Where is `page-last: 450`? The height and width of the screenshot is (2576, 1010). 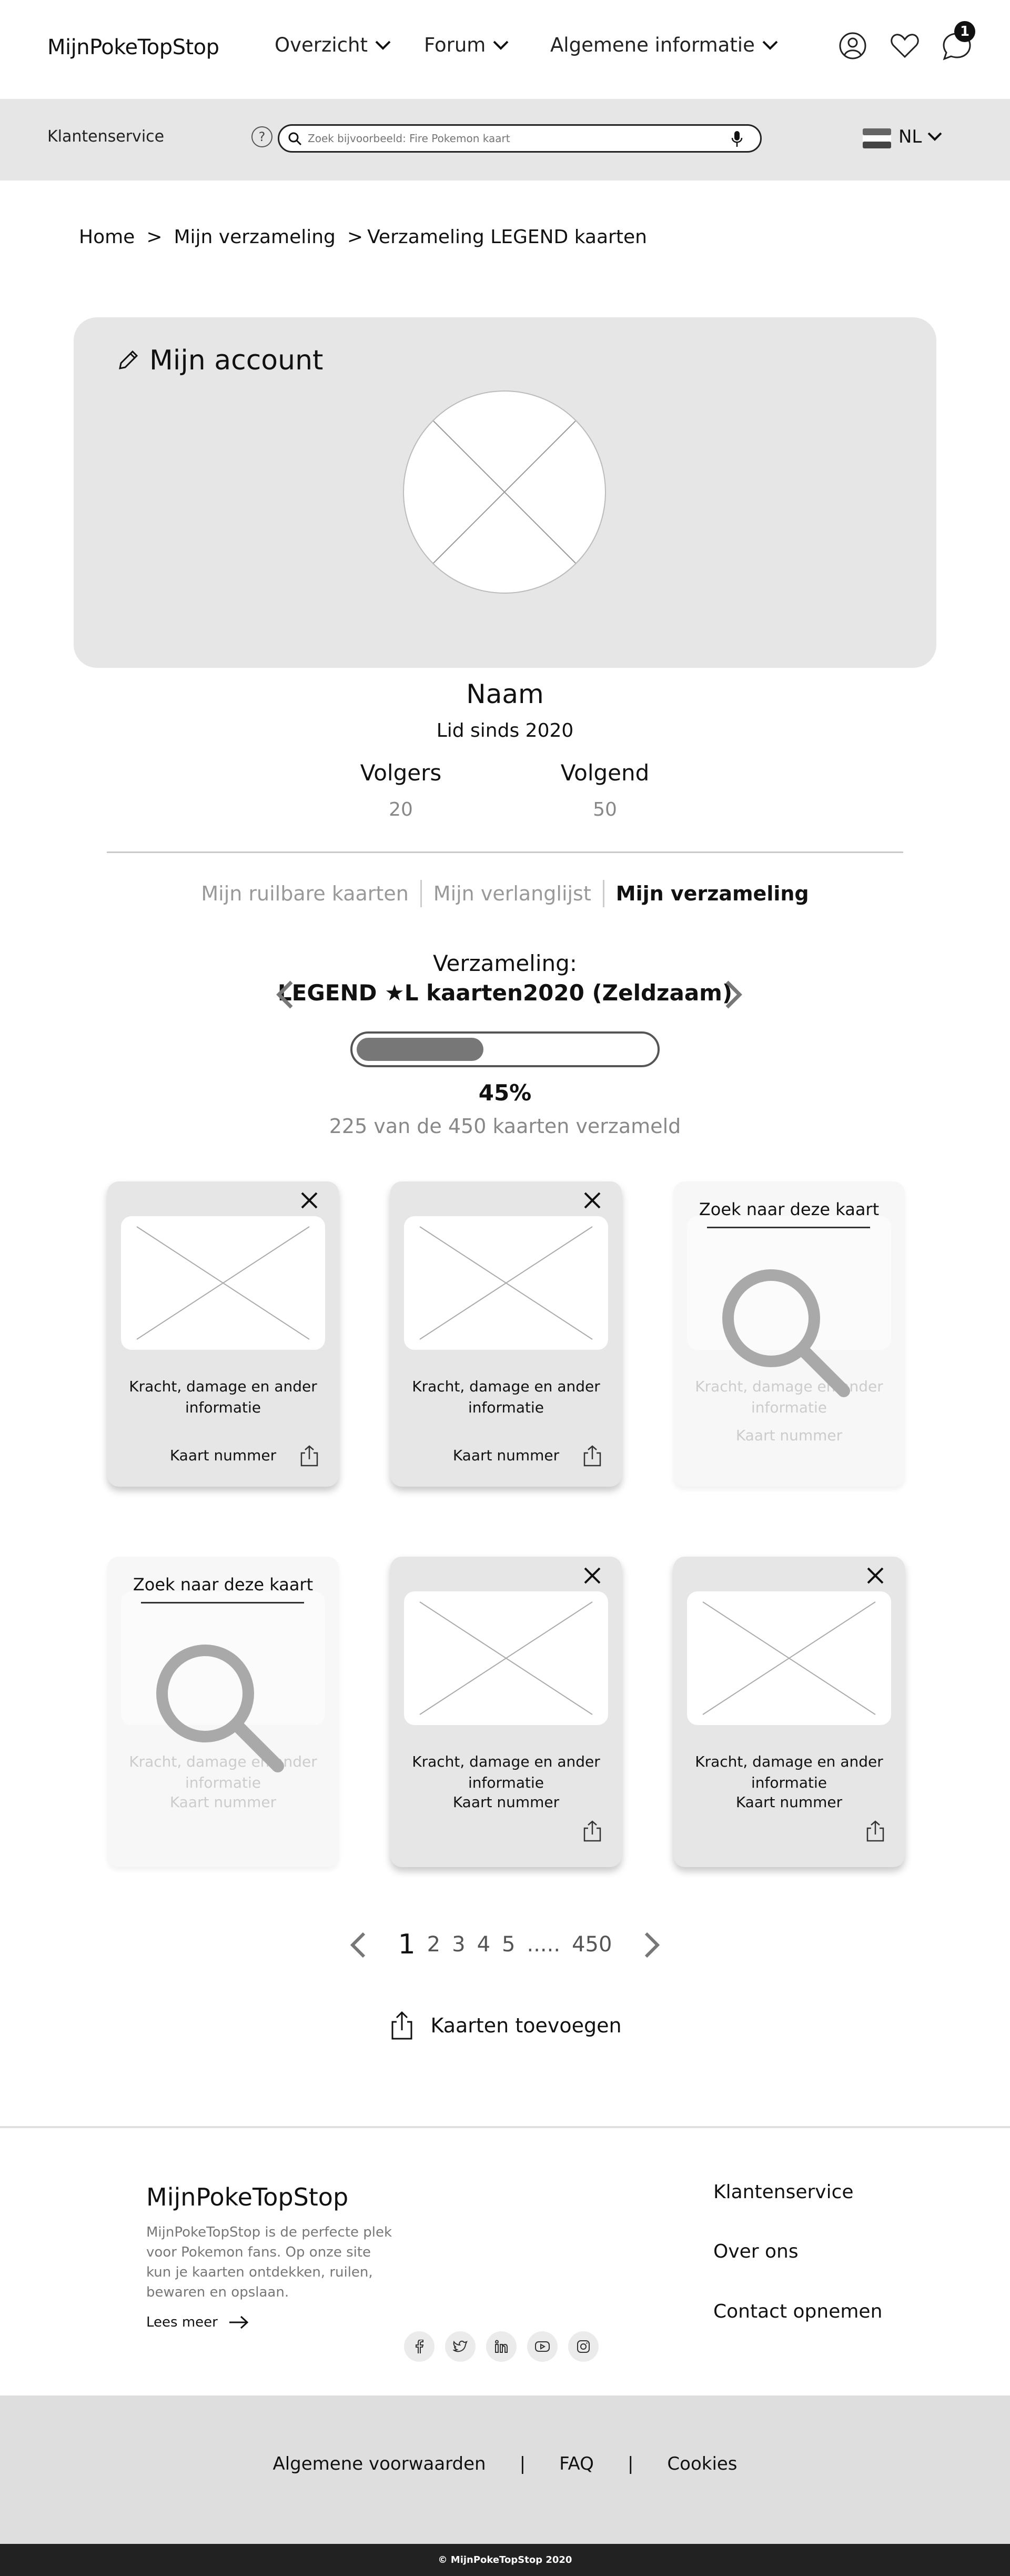
page-last: 450 is located at coordinates (592, 1944).